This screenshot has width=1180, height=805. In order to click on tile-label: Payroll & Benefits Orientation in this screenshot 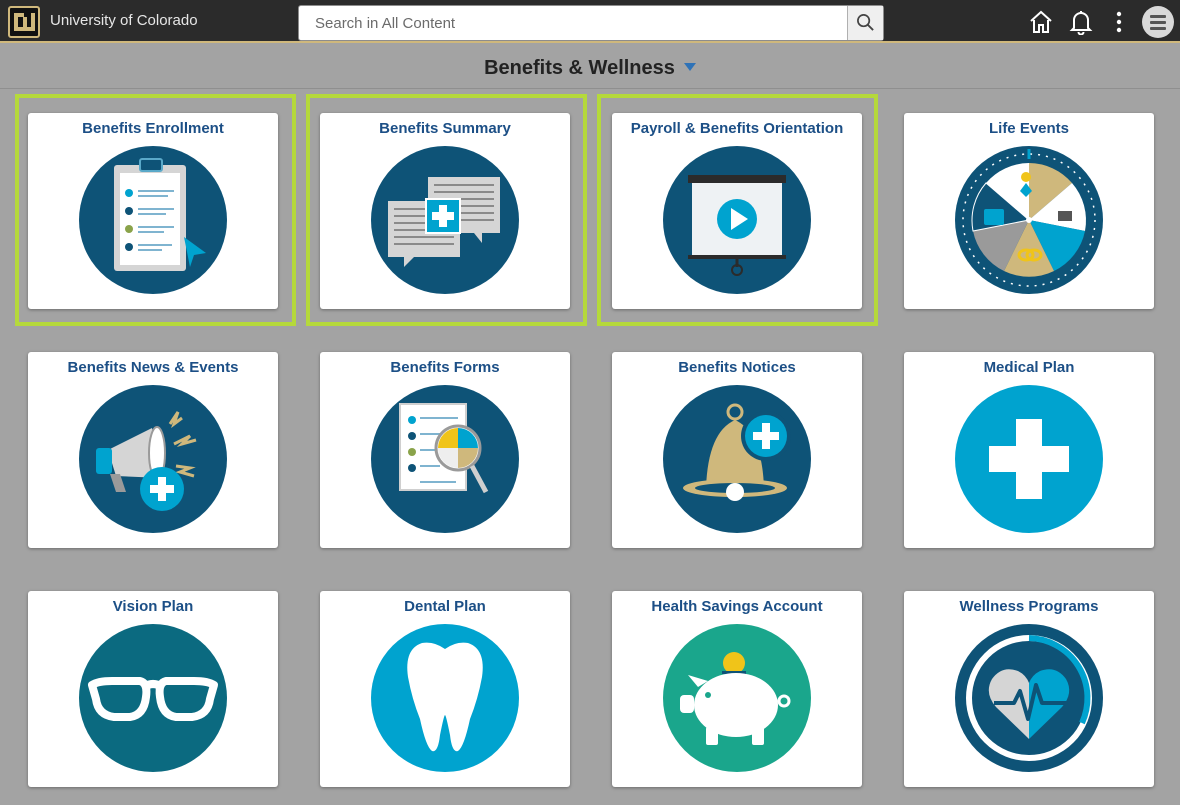, I will do `click(737, 128)`.